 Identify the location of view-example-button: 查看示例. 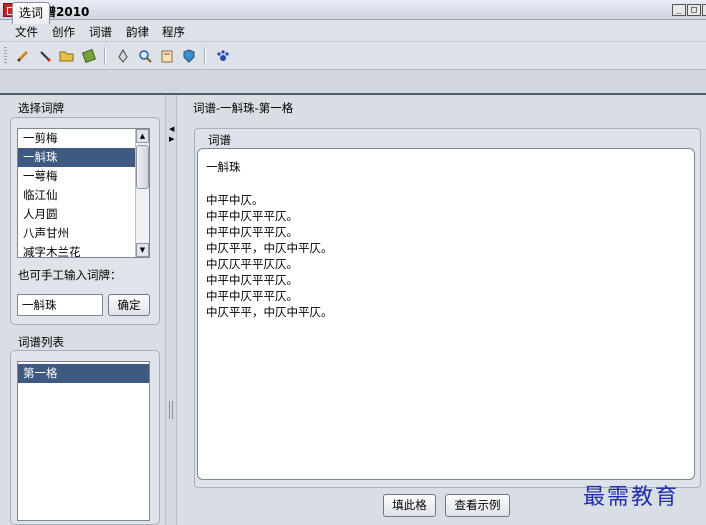
(477, 505).